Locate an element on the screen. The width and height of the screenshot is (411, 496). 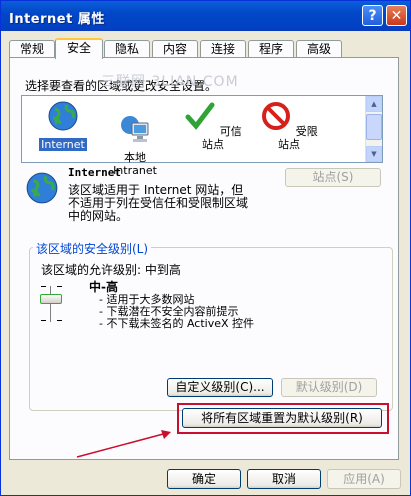
zone-trusted-sites: 可信站点 is located at coordinates (213, 125).